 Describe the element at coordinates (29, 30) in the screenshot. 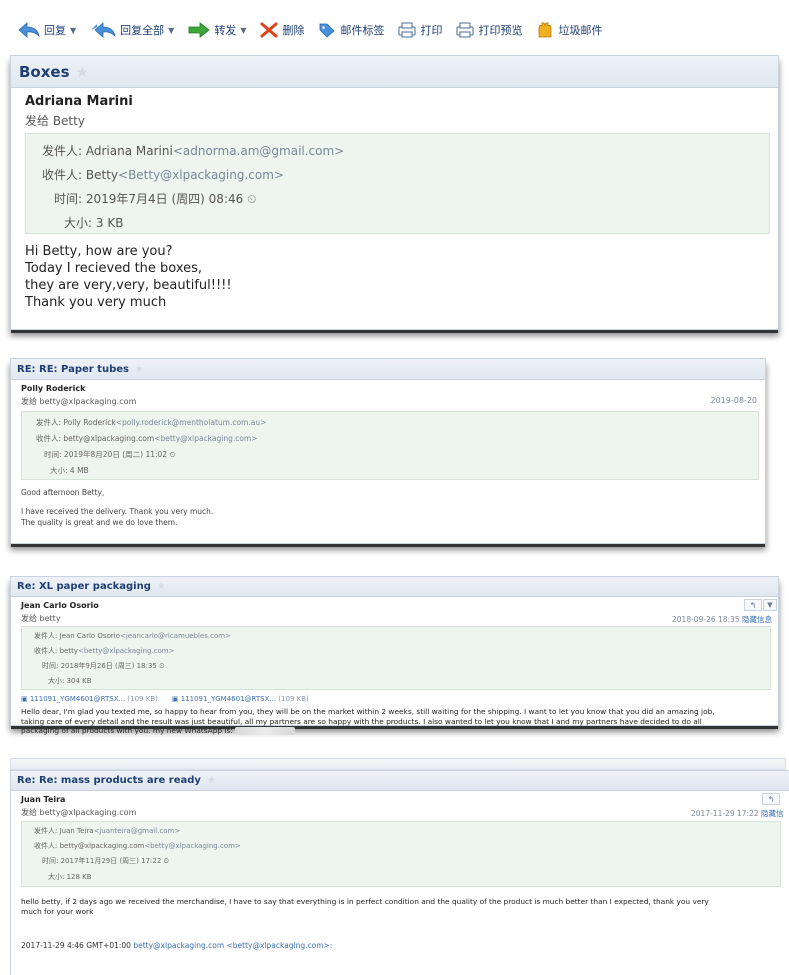

I see `reply-icon` at that location.